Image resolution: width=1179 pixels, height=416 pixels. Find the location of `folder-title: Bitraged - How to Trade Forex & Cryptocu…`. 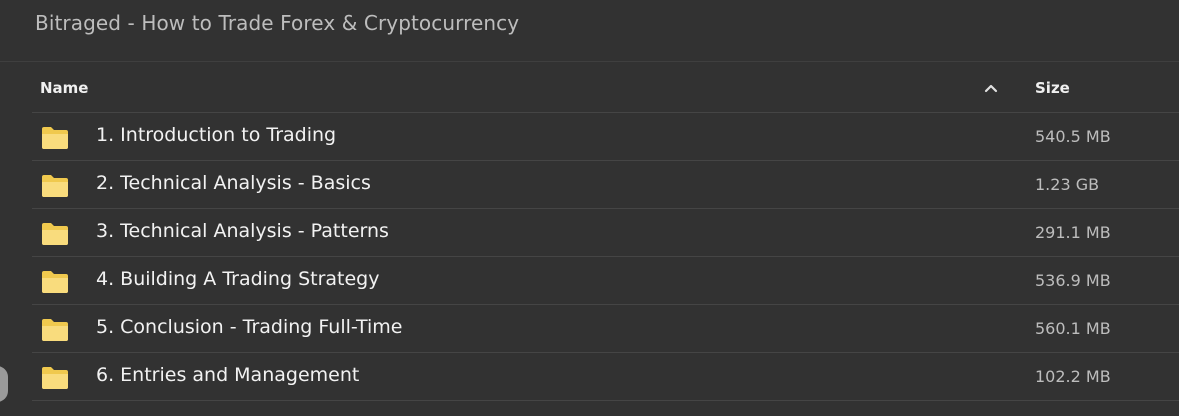

folder-title: Bitraged - How to Trade Forex & Cryptocu… is located at coordinates (277, 23).